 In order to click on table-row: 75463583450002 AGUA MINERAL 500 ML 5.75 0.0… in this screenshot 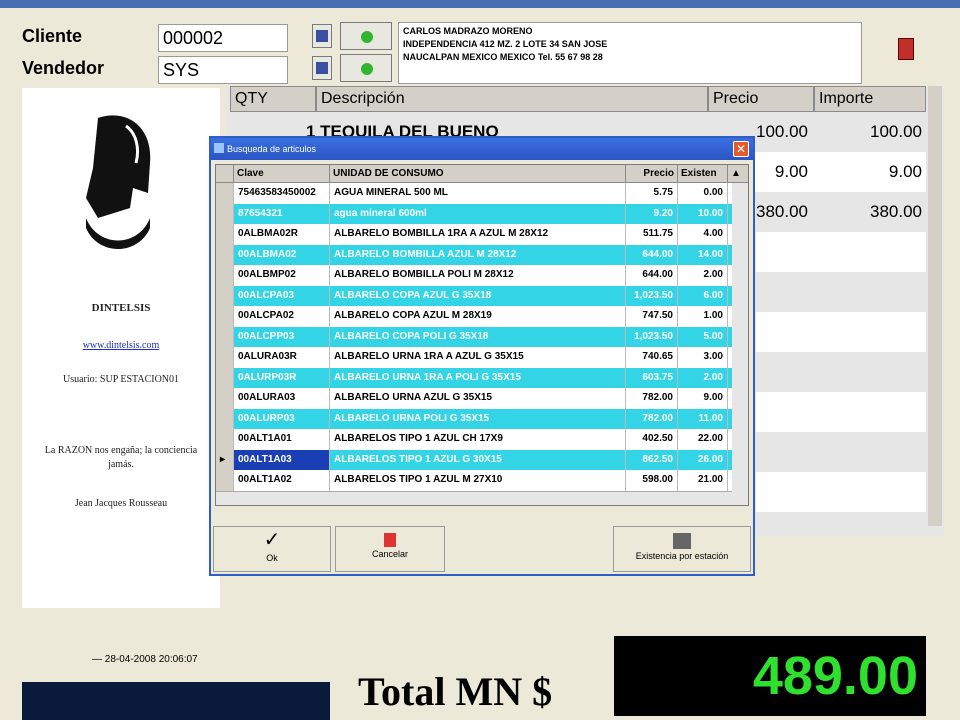, I will do `click(481, 193)`.